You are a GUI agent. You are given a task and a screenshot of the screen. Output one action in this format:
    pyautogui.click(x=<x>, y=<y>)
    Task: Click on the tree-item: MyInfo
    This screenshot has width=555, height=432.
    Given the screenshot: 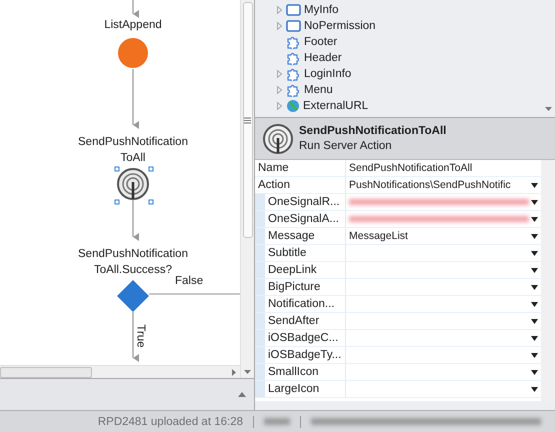 What is the action you would take?
    pyautogui.click(x=408, y=10)
    